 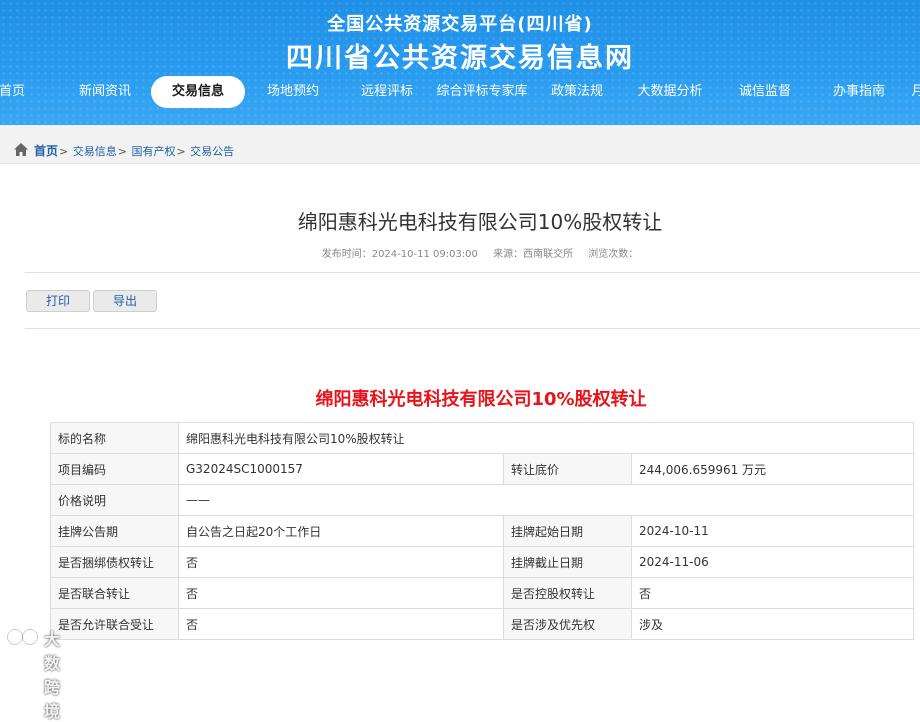 I want to click on brand-logo-icon, so click(x=22, y=637).